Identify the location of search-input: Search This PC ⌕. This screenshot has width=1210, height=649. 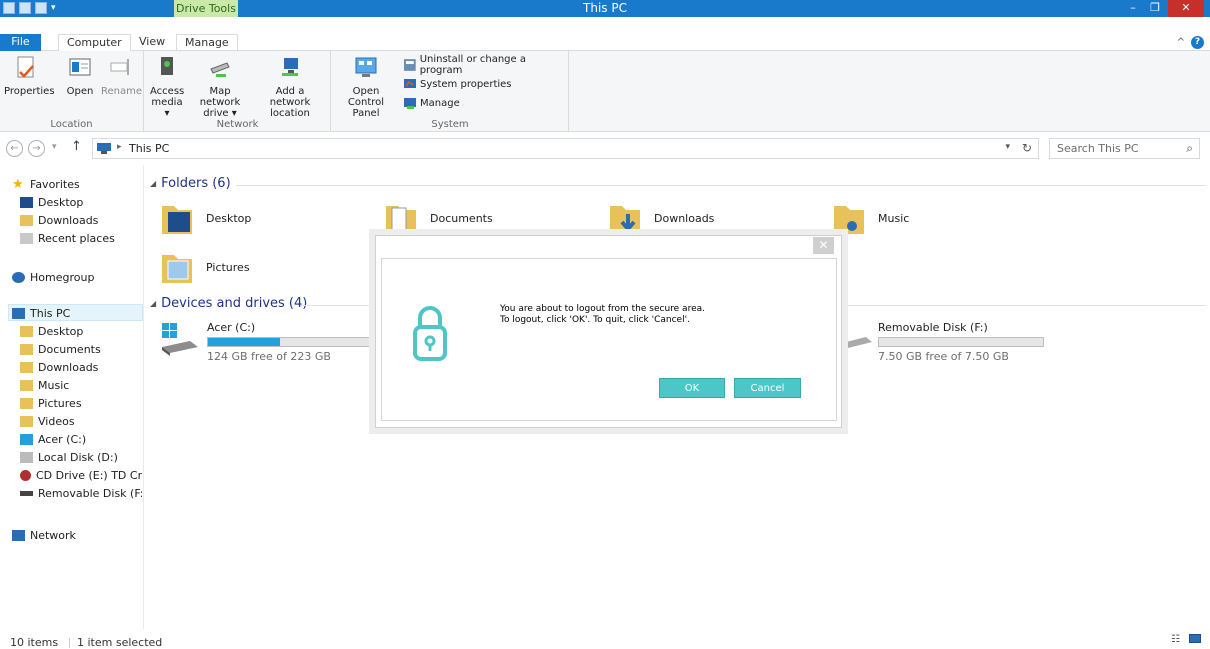
(1124, 148).